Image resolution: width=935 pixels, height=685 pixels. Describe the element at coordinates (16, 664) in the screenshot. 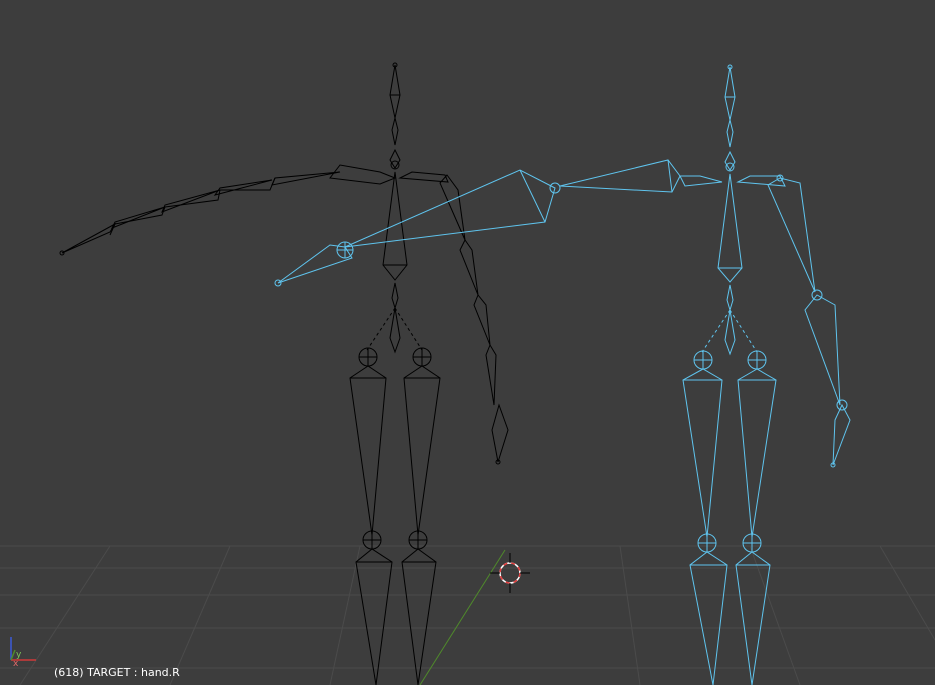

I see `x-axis-label: x` at that location.